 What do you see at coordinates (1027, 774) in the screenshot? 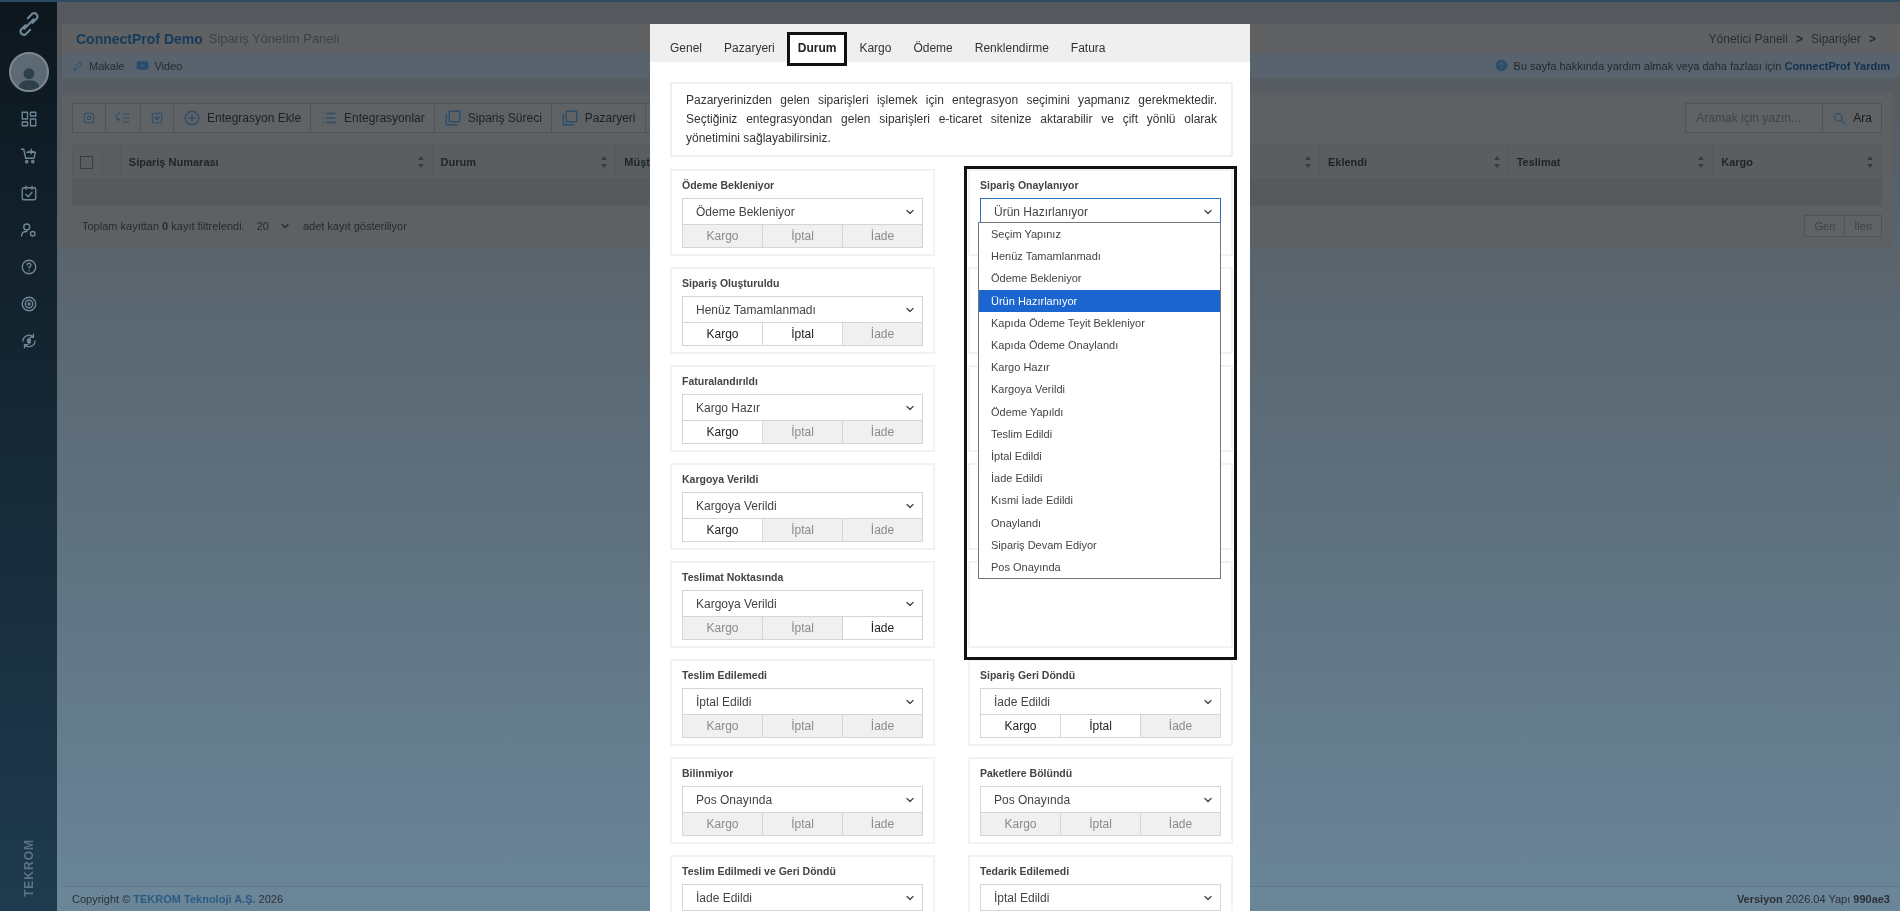
I see `card-label: Paketlere Bölündü` at bounding box center [1027, 774].